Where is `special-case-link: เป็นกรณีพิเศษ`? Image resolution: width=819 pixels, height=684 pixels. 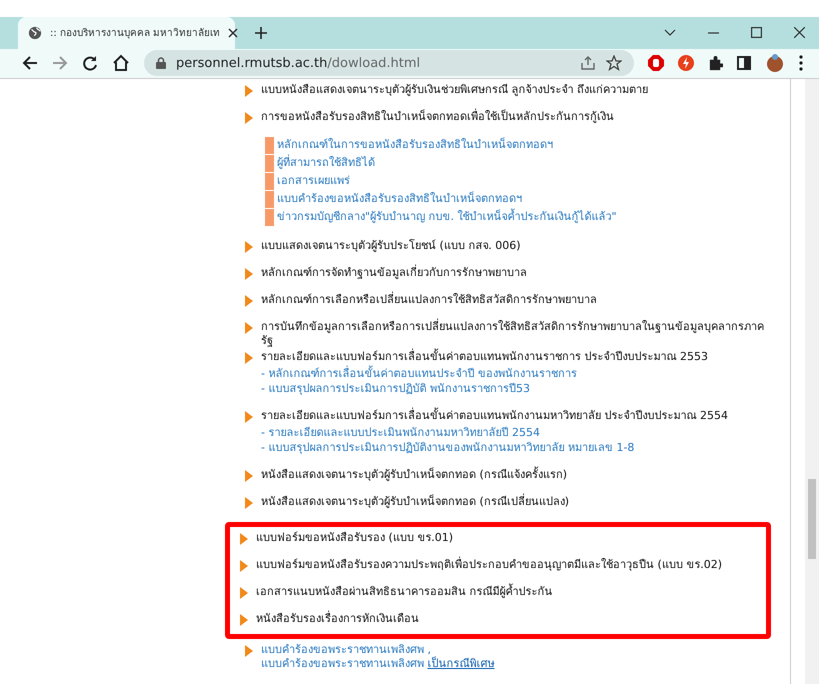
special-case-link: เป็นกรณีพิเศษ is located at coordinates (461, 663).